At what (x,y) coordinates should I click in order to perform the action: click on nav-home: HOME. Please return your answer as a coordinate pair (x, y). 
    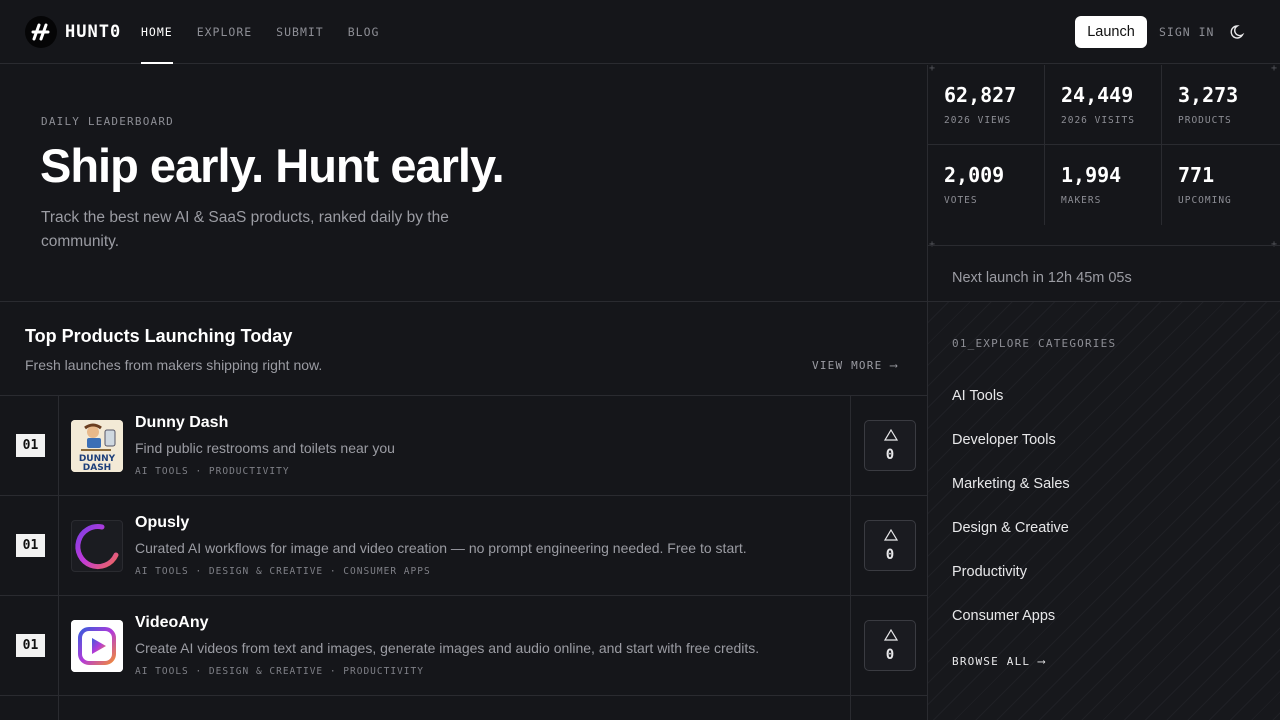
    Looking at the image, I should click on (157, 44).